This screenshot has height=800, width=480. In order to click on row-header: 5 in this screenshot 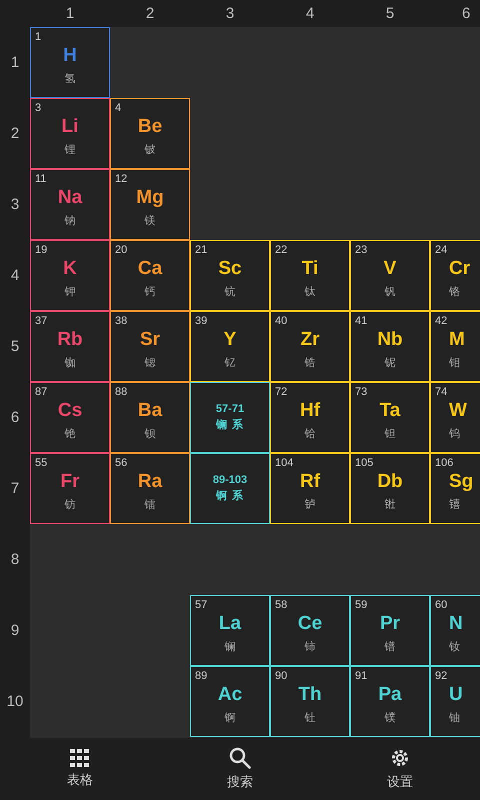, I will do `click(15, 346)`.